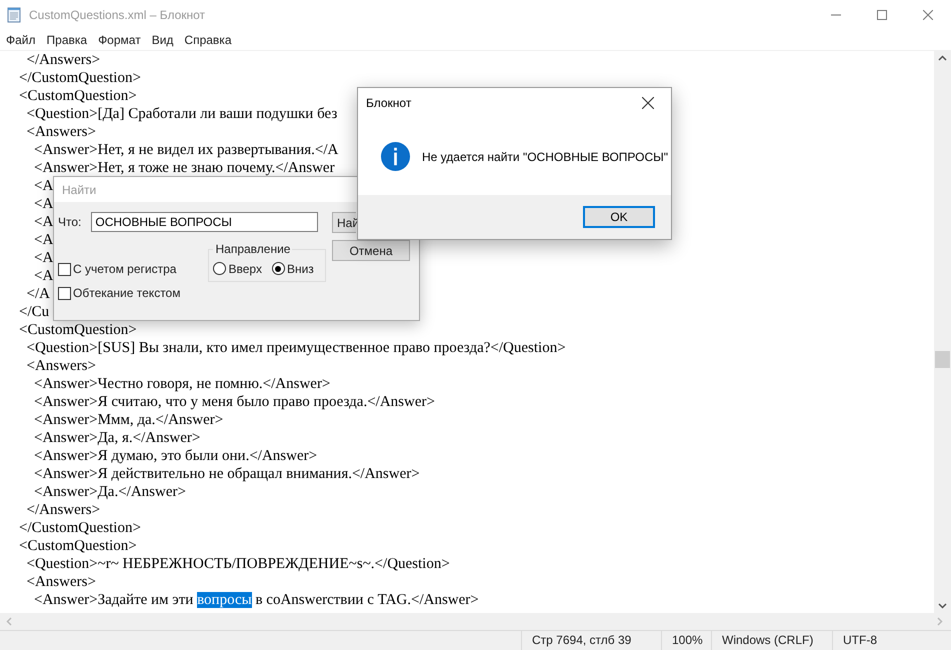  I want to click on cursor-position: Стр 7694, стлб 39, so click(591, 640).